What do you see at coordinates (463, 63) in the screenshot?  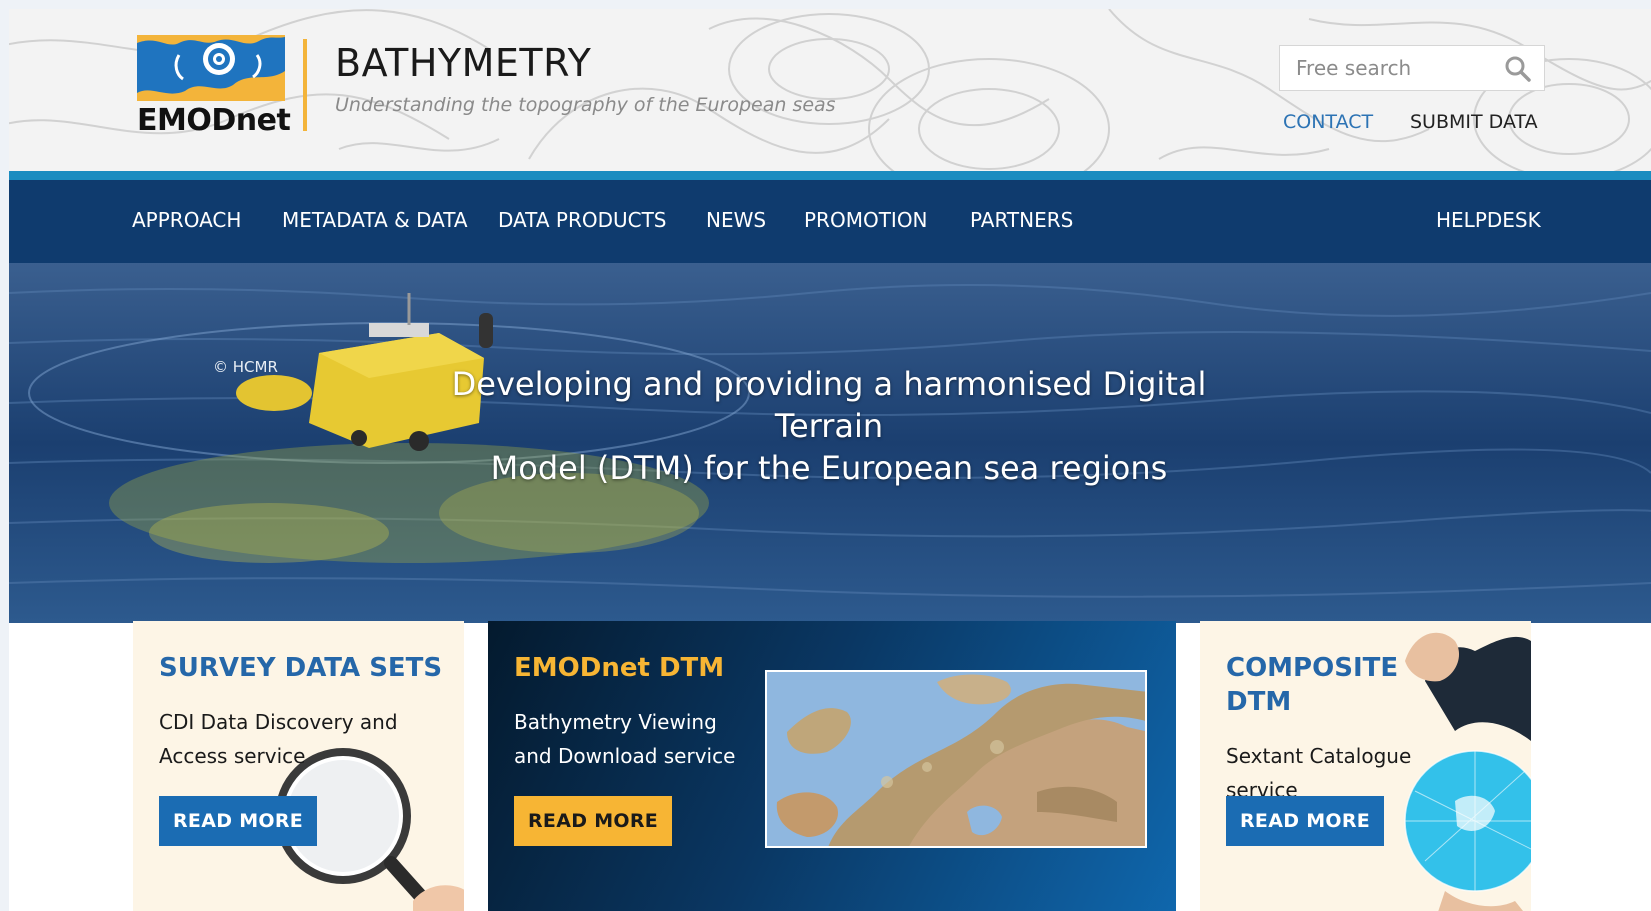 I see `site-title: BATHYMETRY` at bounding box center [463, 63].